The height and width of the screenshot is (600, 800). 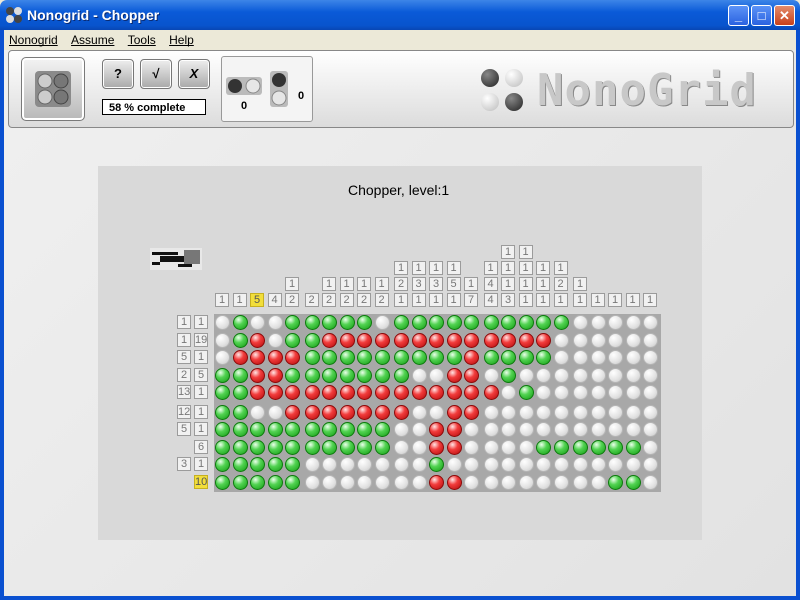 What do you see at coordinates (471, 300) in the screenshot?
I see `column-clue: 7` at bounding box center [471, 300].